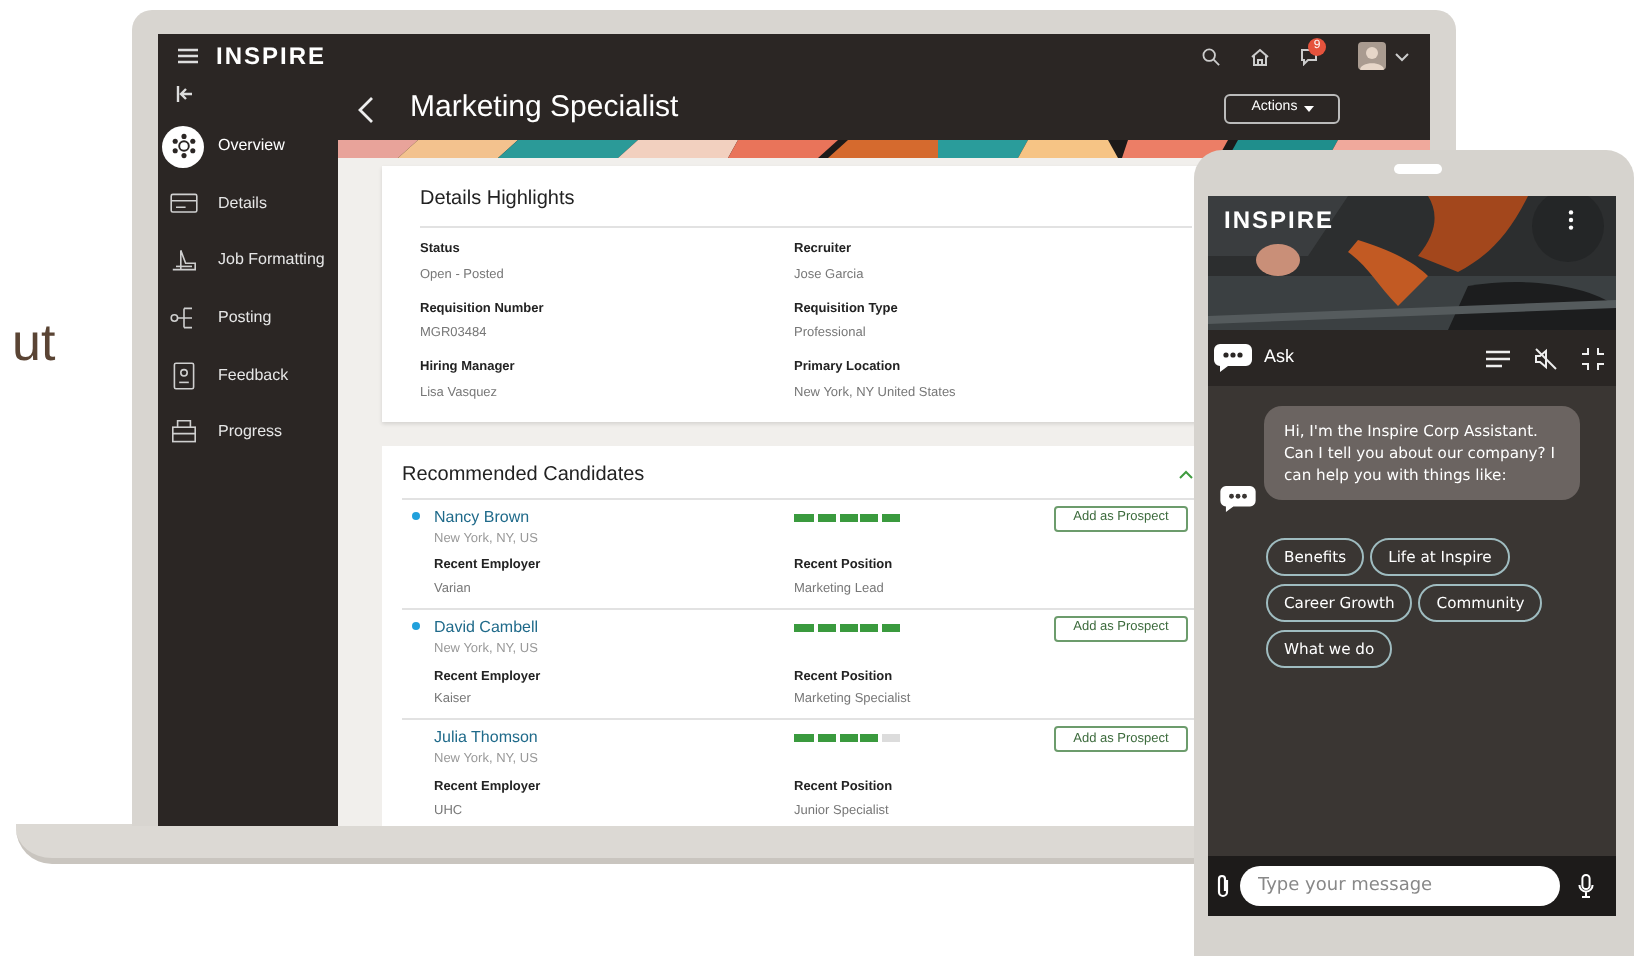  Describe the element at coordinates (185, 94) in the screenshot. I see `collapse-sidebar-icon` at that location.